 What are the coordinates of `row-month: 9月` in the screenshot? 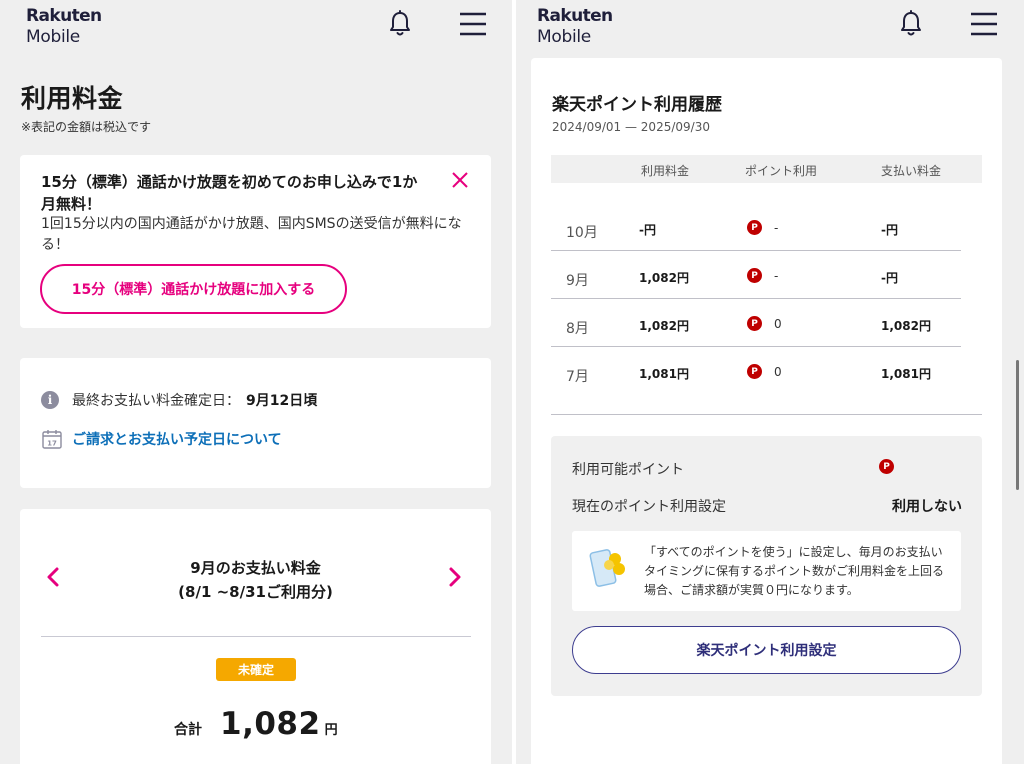 It's located at (577, 281).